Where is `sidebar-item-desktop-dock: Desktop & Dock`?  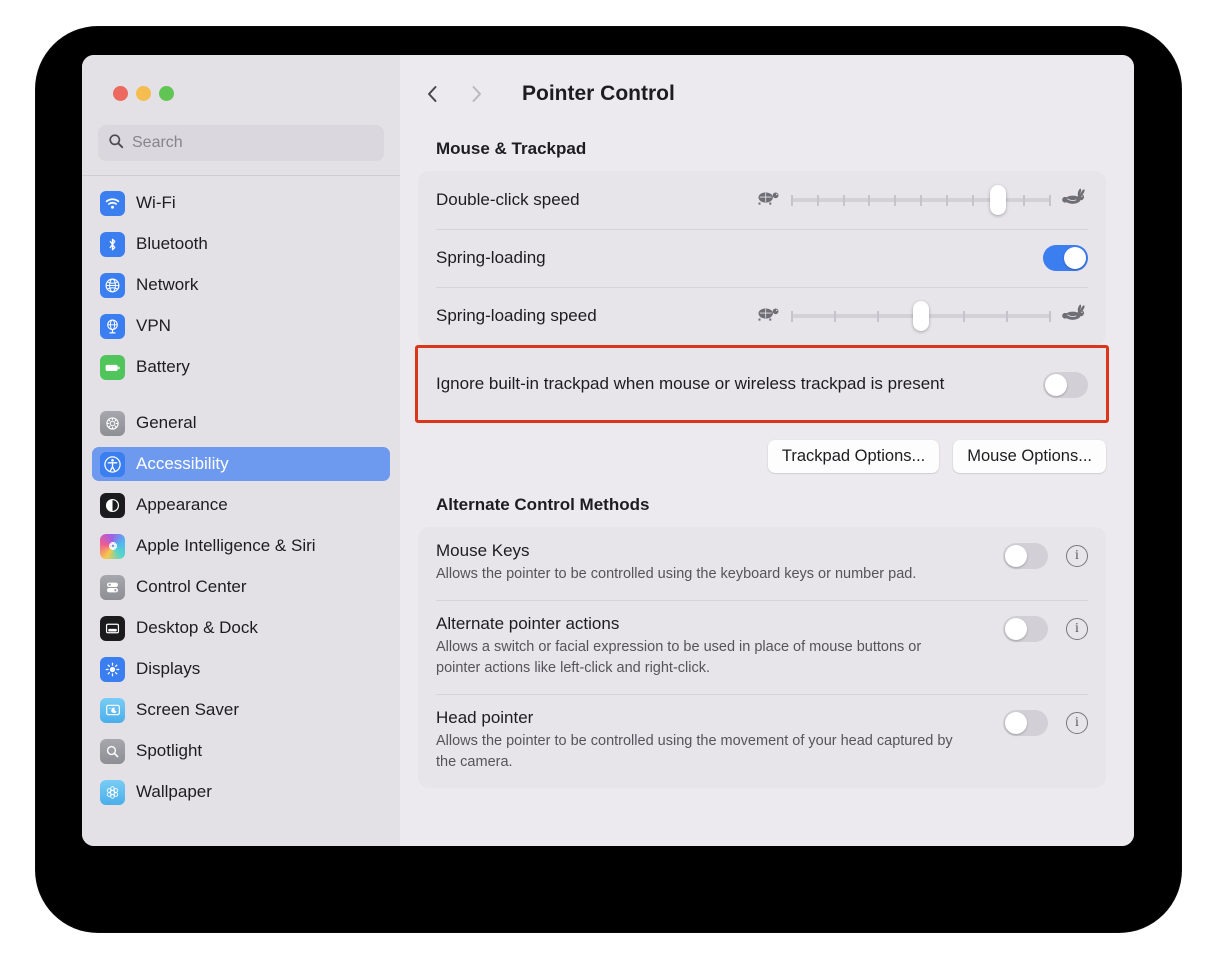 sidebar-item-desktop-dock: Desktop & Dock is located at coordinates (241, 628).